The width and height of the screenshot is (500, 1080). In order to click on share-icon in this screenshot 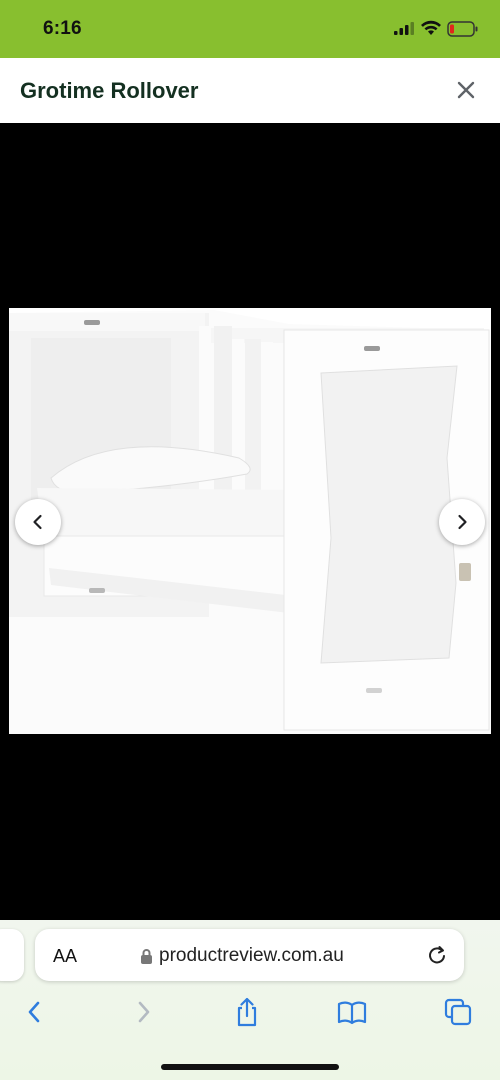, I will do `click(247, 1012)`.